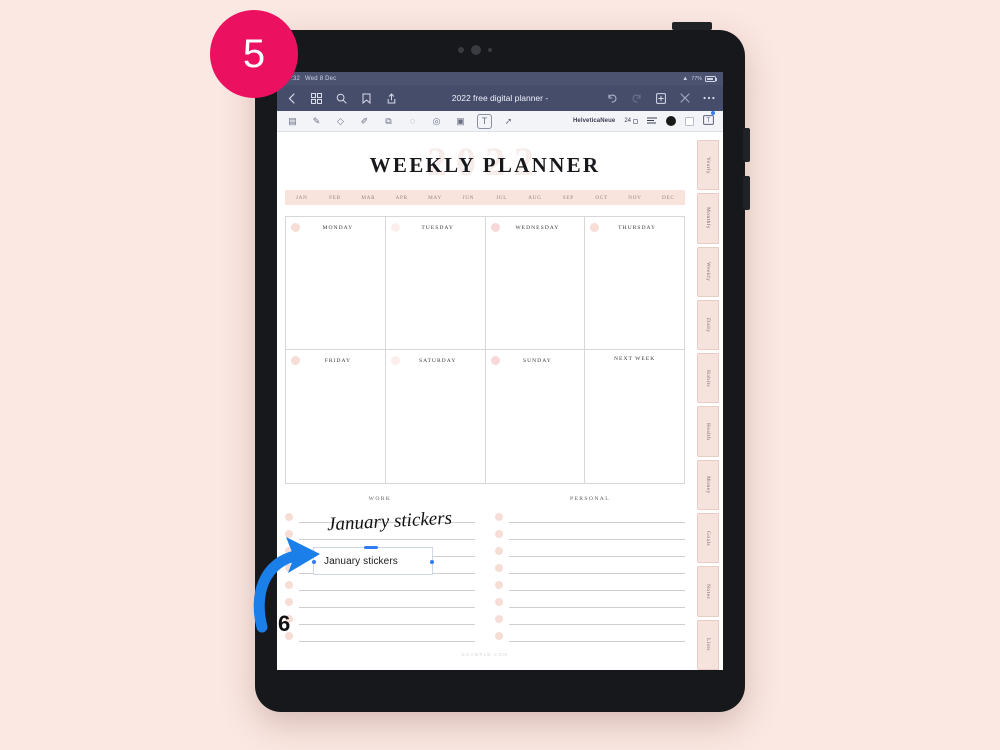  I want to click on step-number-badge: 5, so click(254, 54).